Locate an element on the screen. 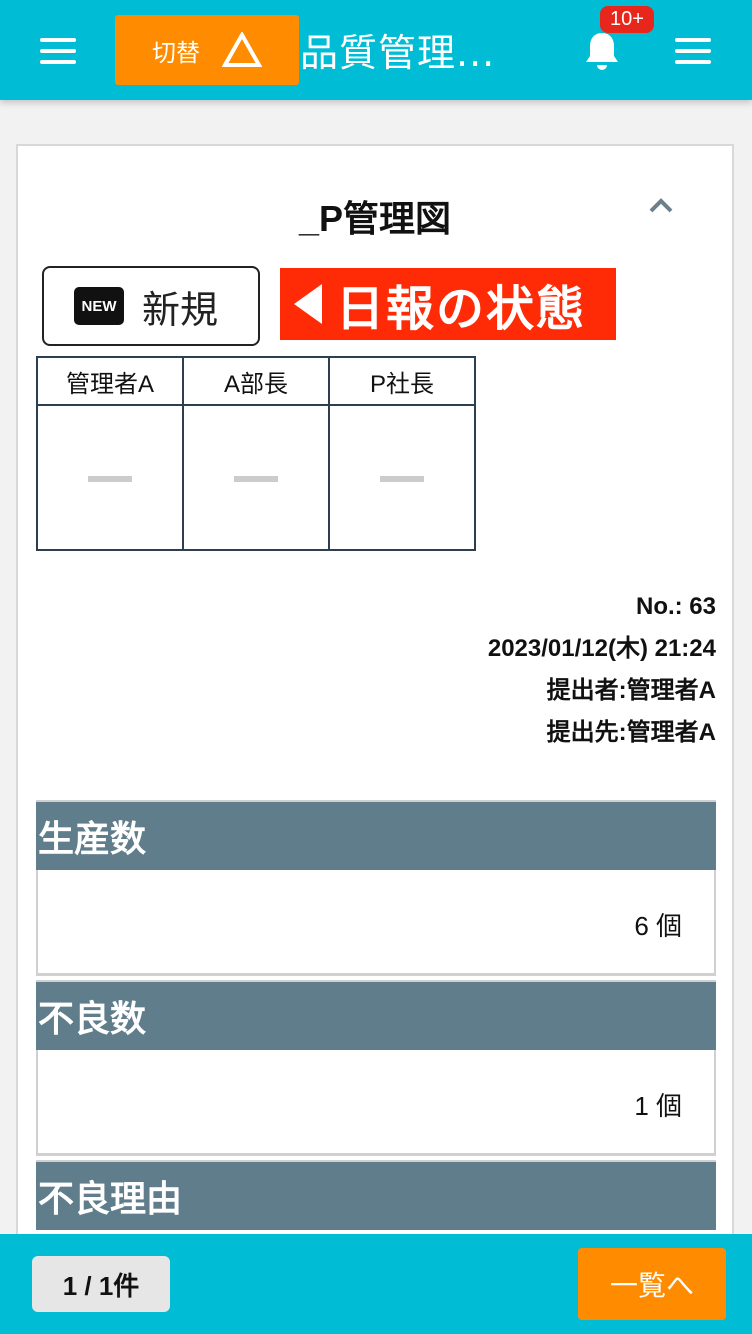  chevron-up-icon is located at coordinates (661, 206).